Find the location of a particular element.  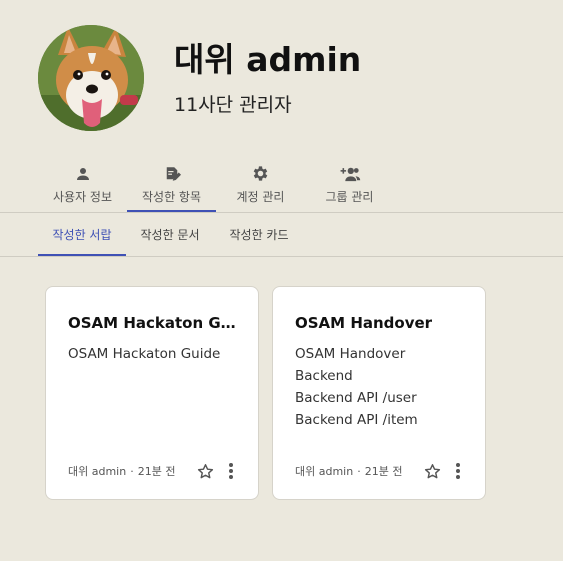

subtab-written-documents: 작성한 문서 is located at coordinates (170, 234).